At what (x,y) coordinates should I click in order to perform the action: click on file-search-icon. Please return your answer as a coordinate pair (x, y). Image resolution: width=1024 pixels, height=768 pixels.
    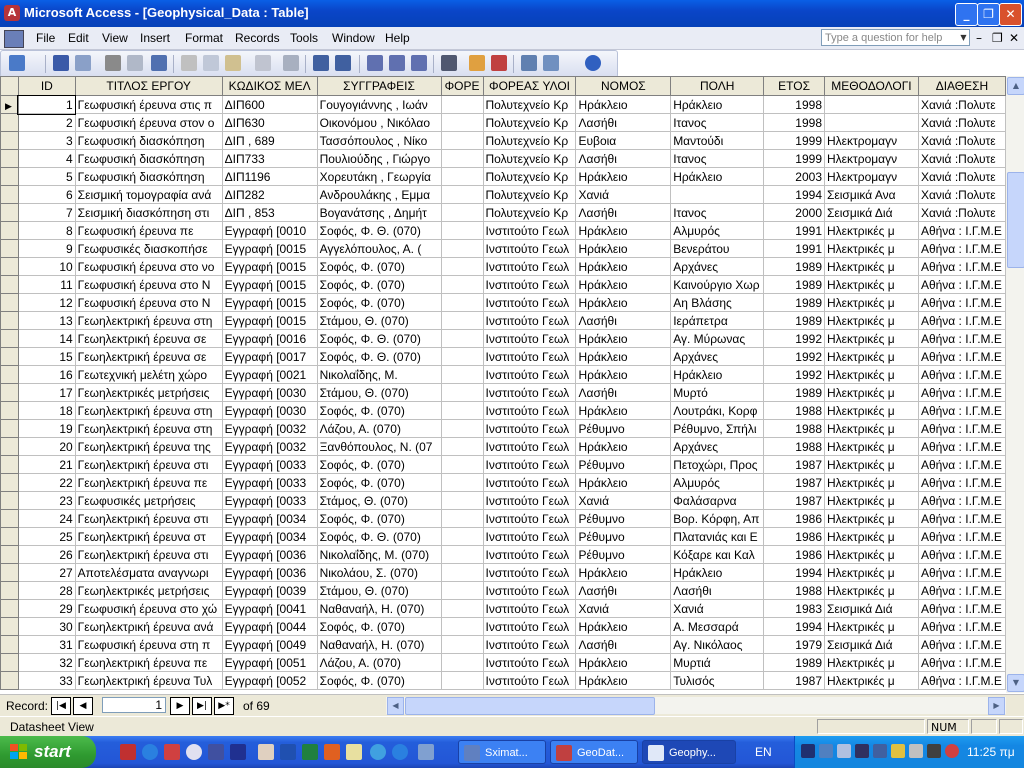
    Looking at the image, I should click on (83, 63).